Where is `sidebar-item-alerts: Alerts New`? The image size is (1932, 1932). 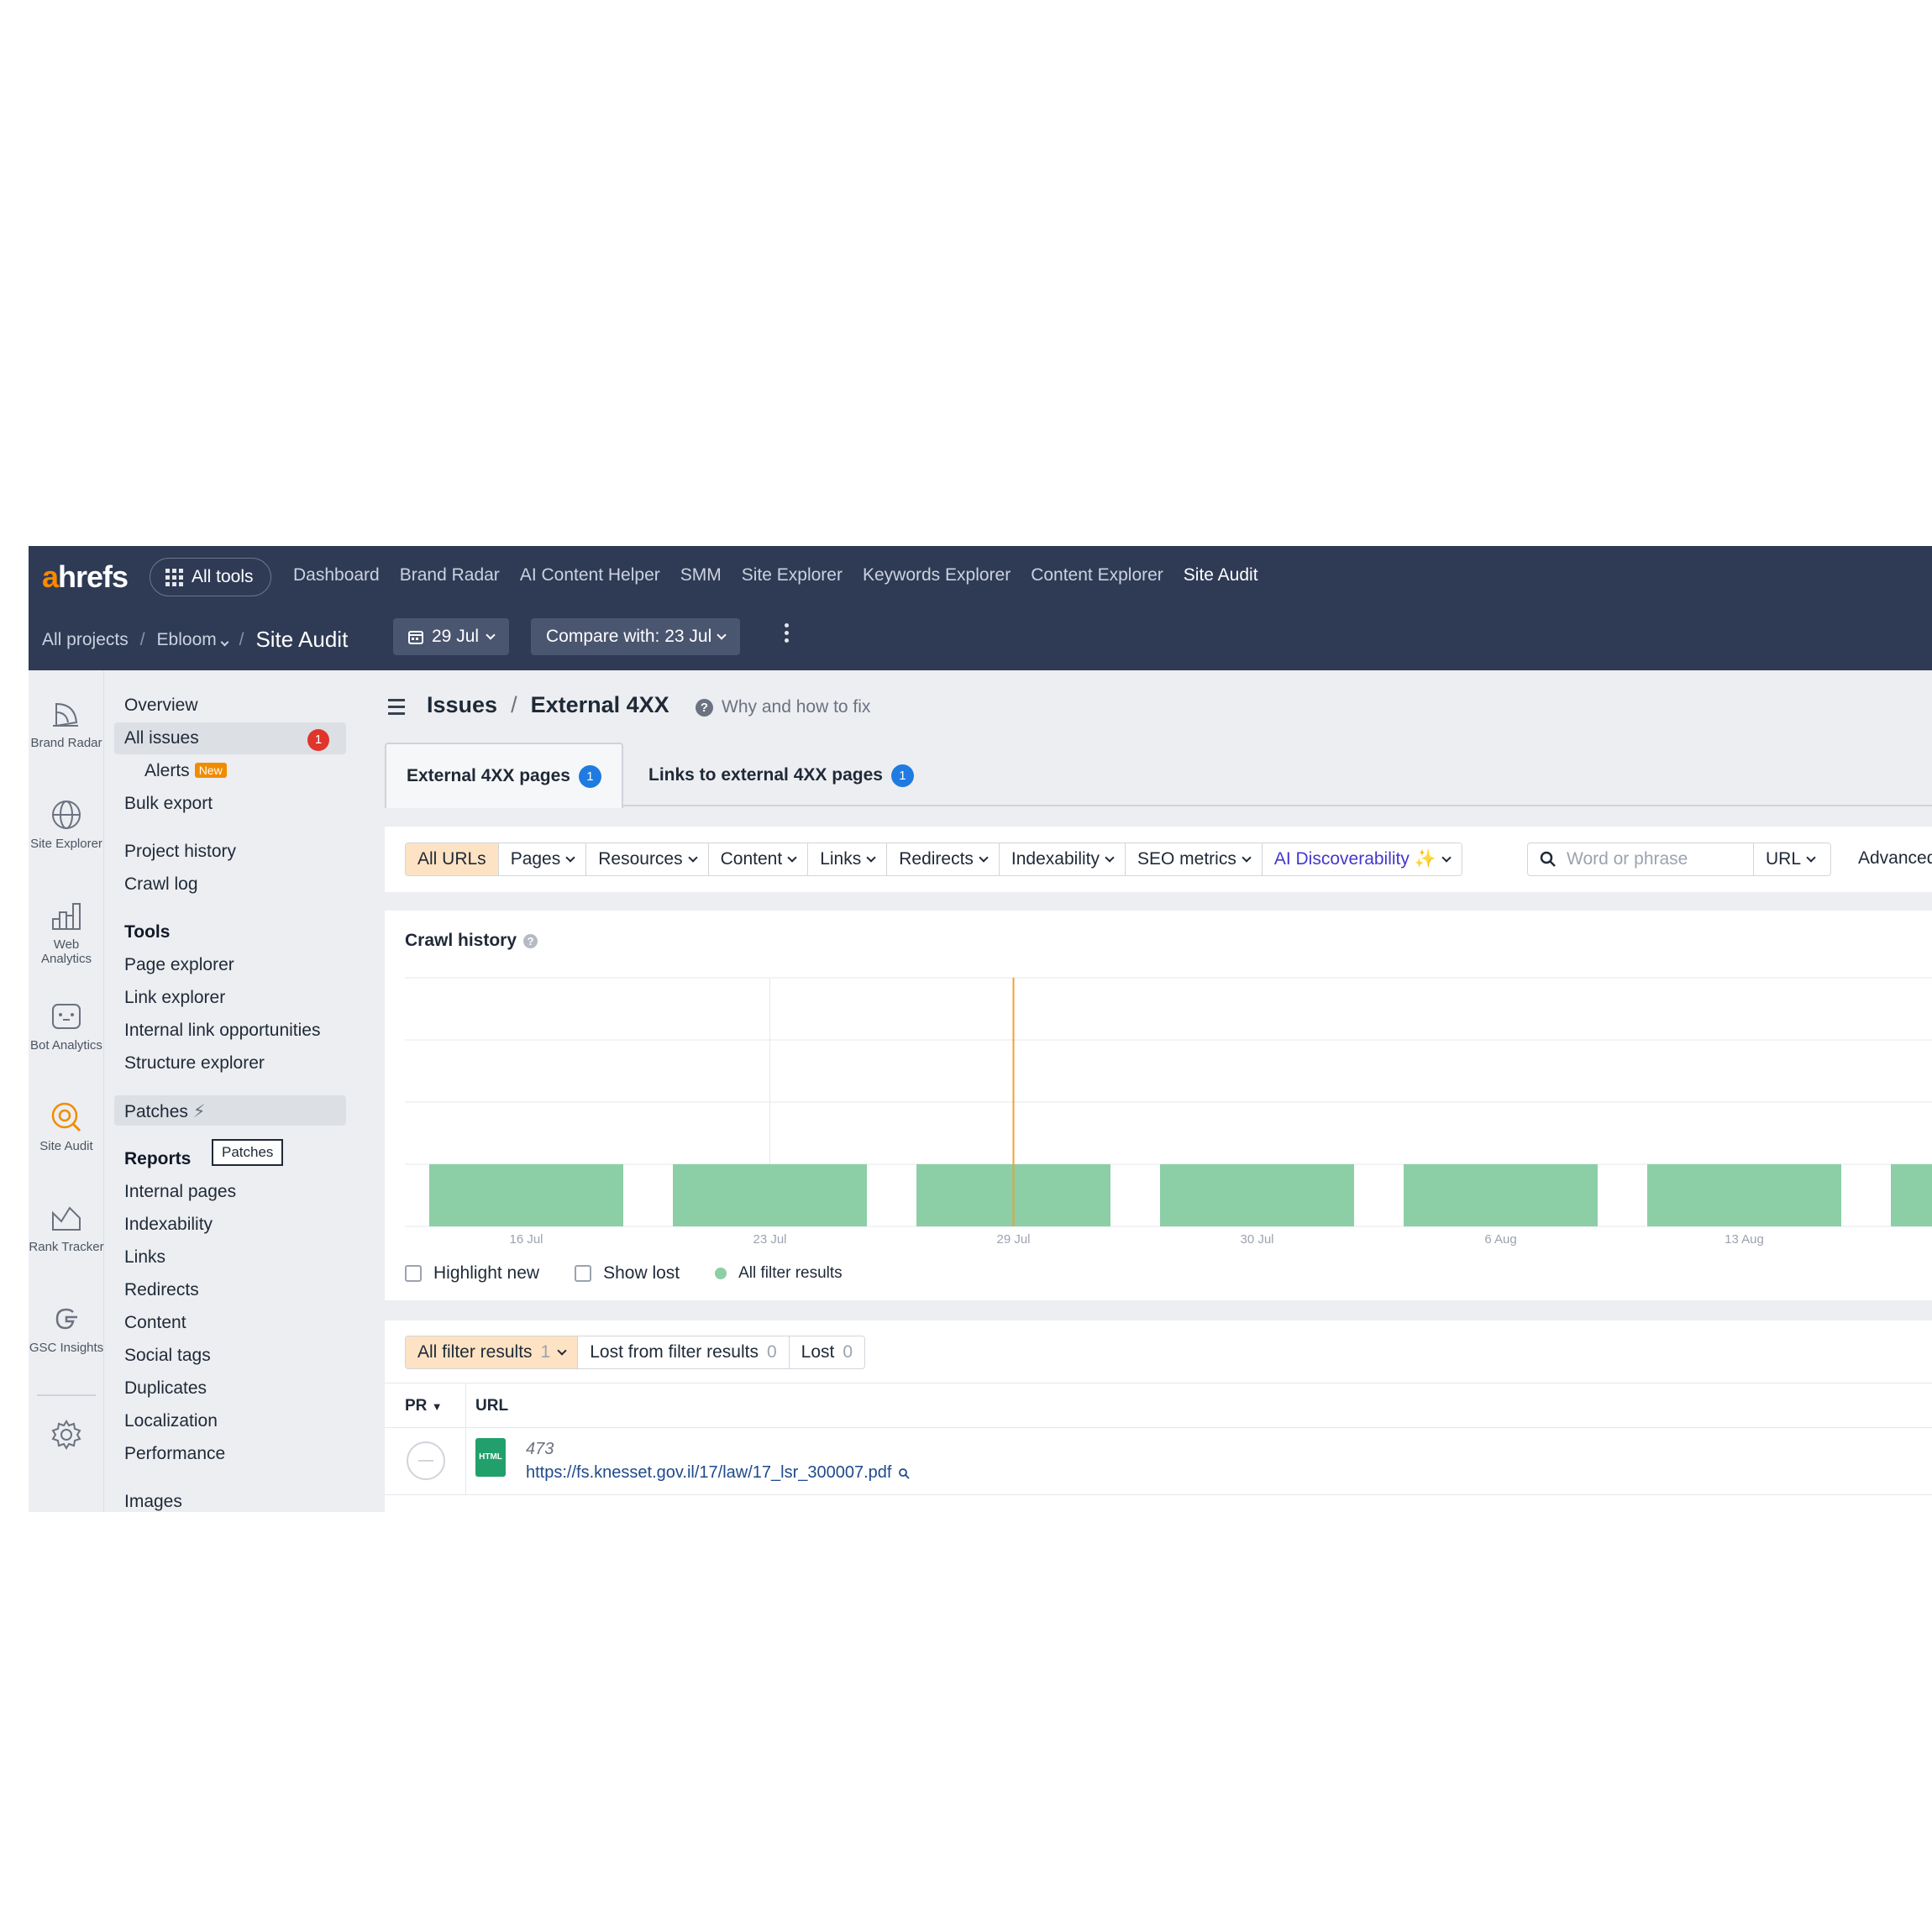
sidebar-item-alerts: Alerts New is located at coordinates (185, 771).